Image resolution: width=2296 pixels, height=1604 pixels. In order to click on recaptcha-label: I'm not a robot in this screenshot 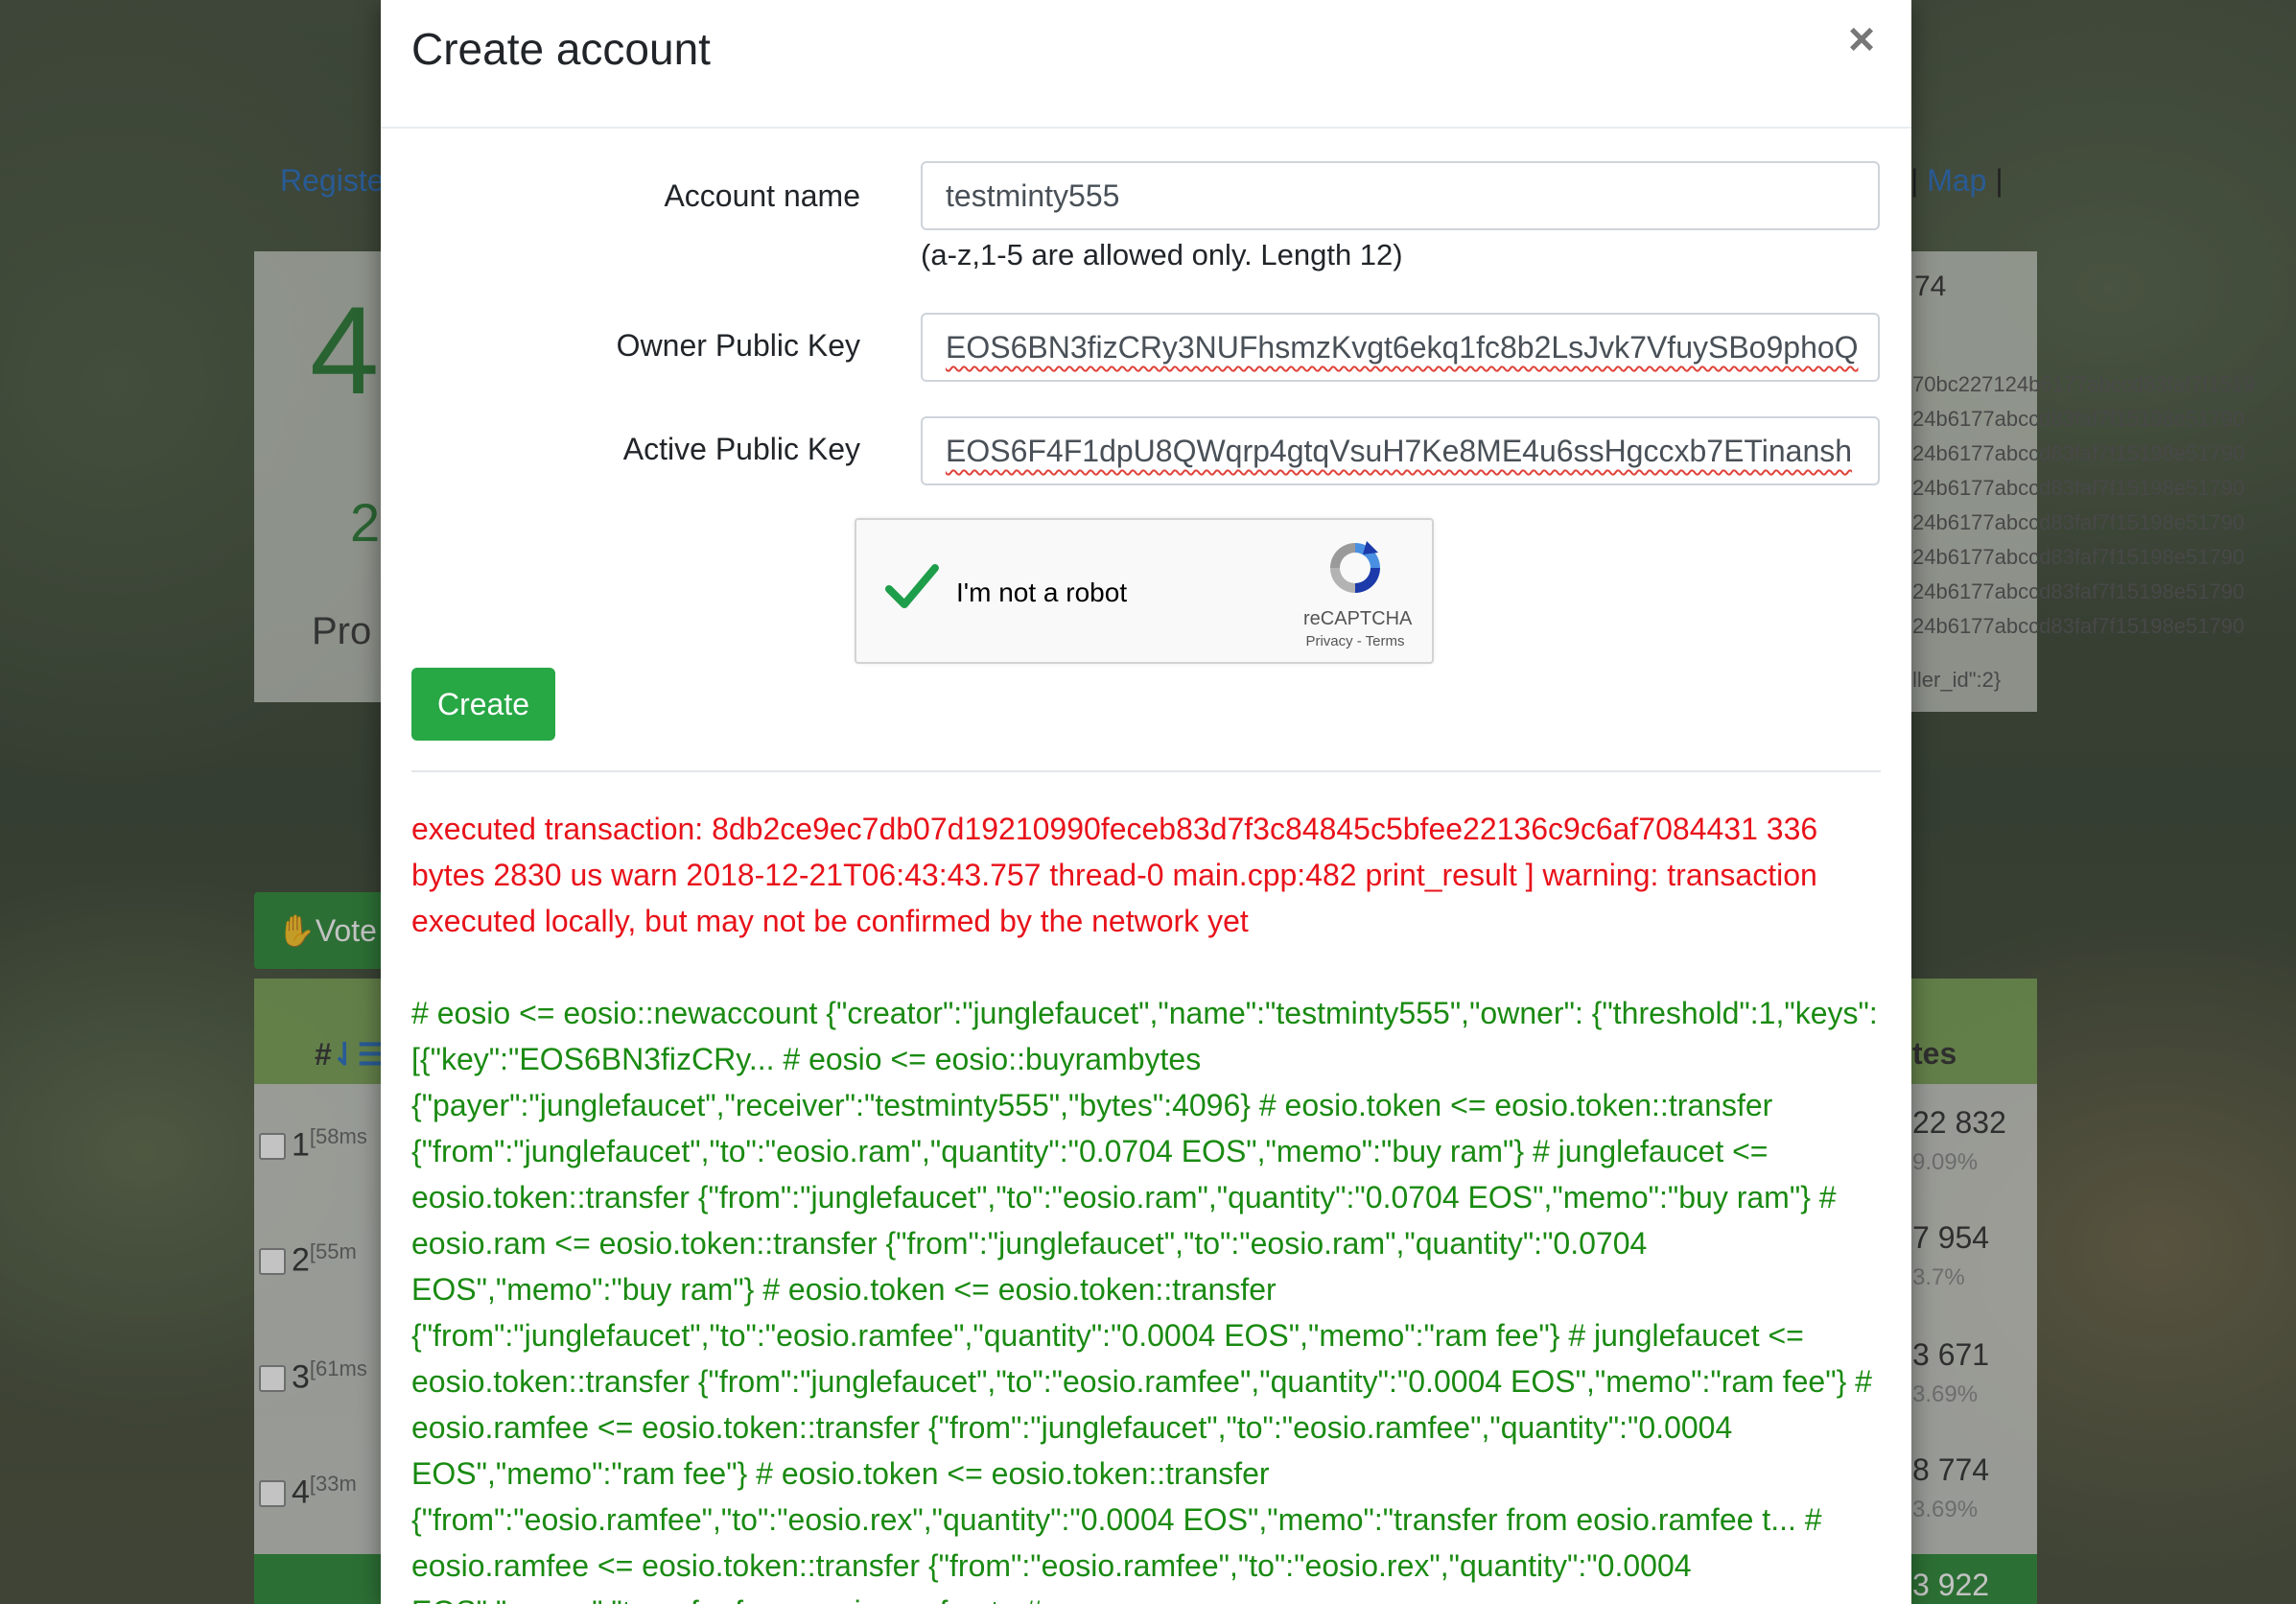, I will do `click(1042, 592)`.